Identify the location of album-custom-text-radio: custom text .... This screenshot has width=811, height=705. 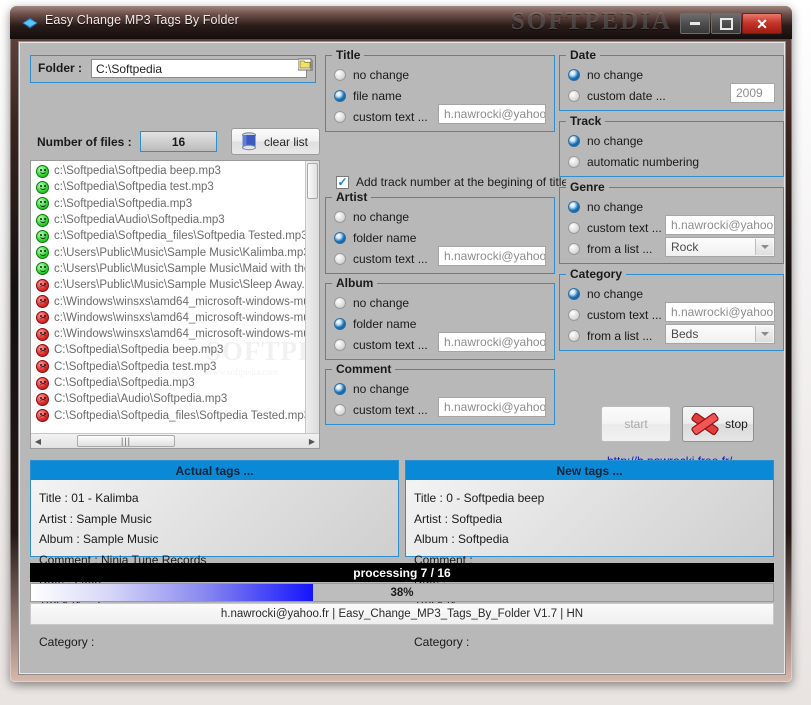
(381, 345).